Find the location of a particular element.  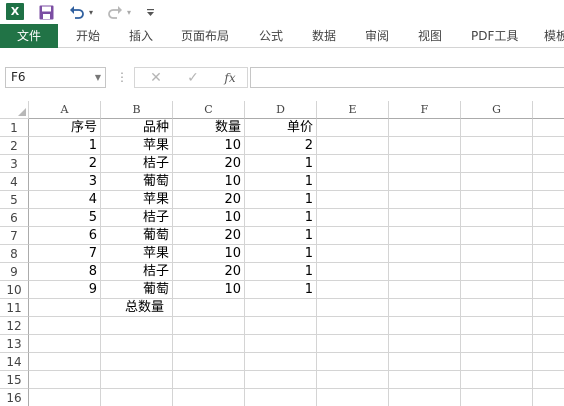

row-header-16: 16 is located at coordinates (14, 397).